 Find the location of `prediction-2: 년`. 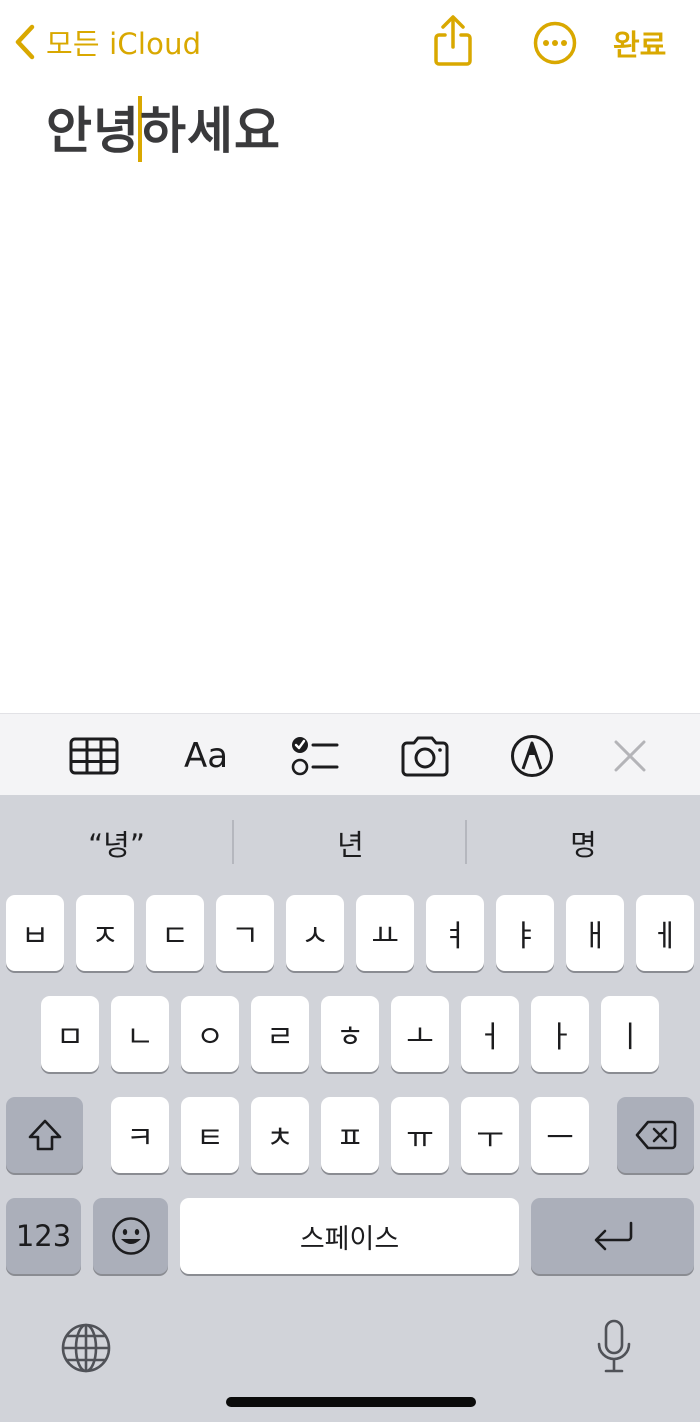

prediction-2: 년 is located at coordinates (350, 842).